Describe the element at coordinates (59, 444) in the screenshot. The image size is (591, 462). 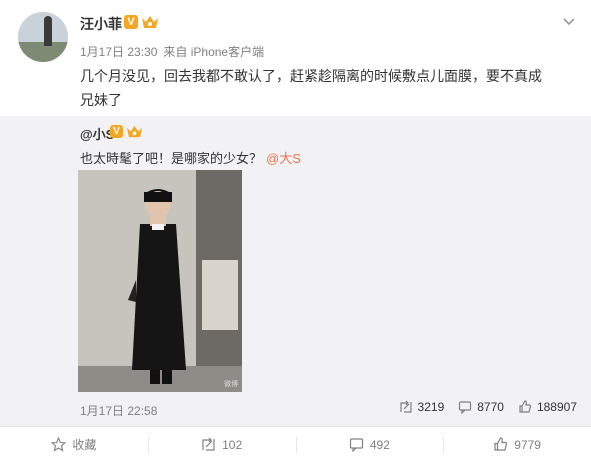
I see `favorite-icon` at that location.